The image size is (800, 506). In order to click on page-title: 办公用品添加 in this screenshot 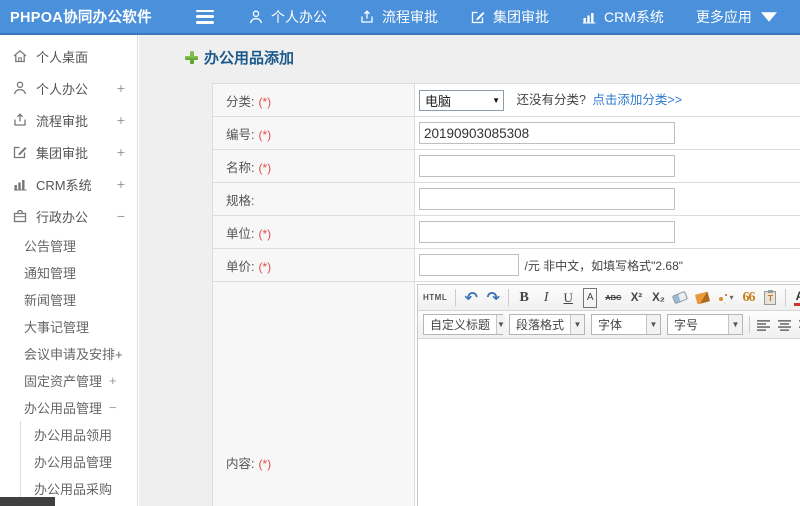, I will do `click(239, 57)`.